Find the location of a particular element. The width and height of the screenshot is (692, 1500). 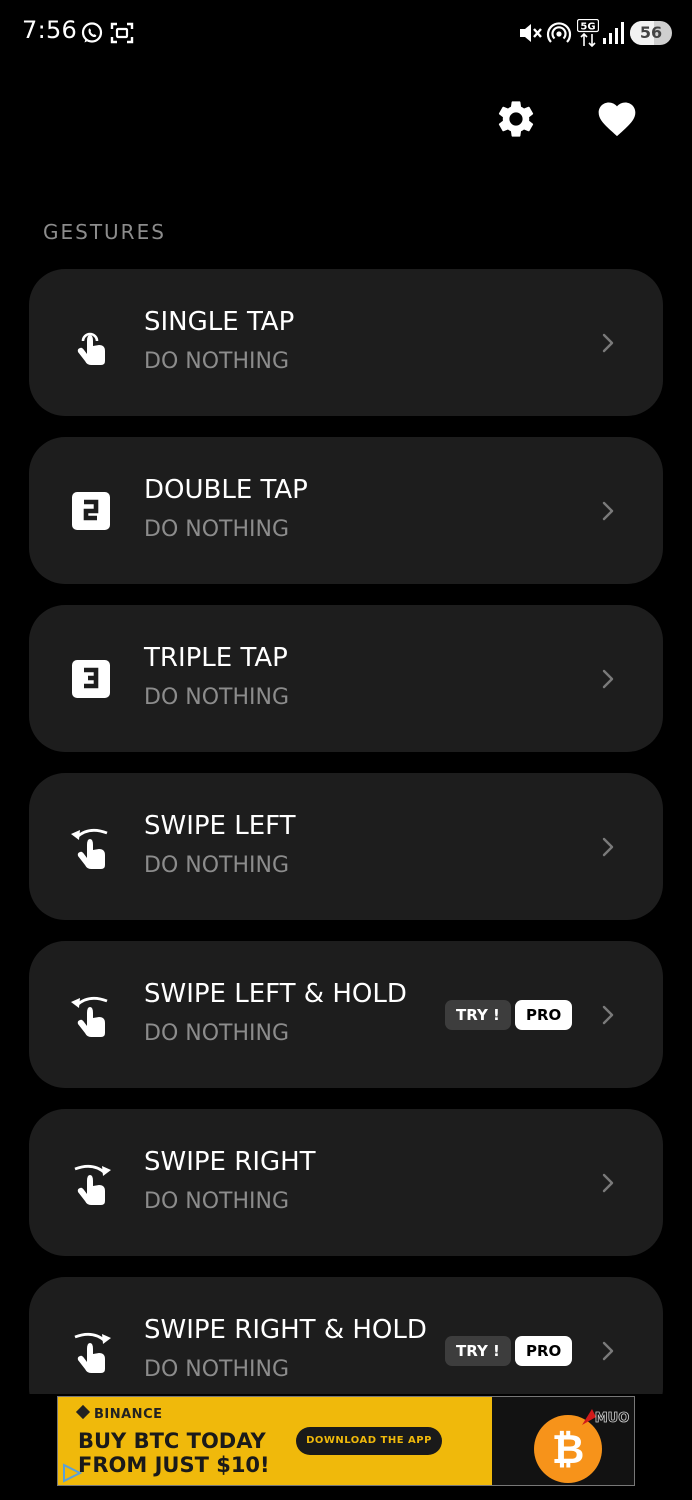

ad-image: ₿ MUO is located at coordinates (563, 1441).